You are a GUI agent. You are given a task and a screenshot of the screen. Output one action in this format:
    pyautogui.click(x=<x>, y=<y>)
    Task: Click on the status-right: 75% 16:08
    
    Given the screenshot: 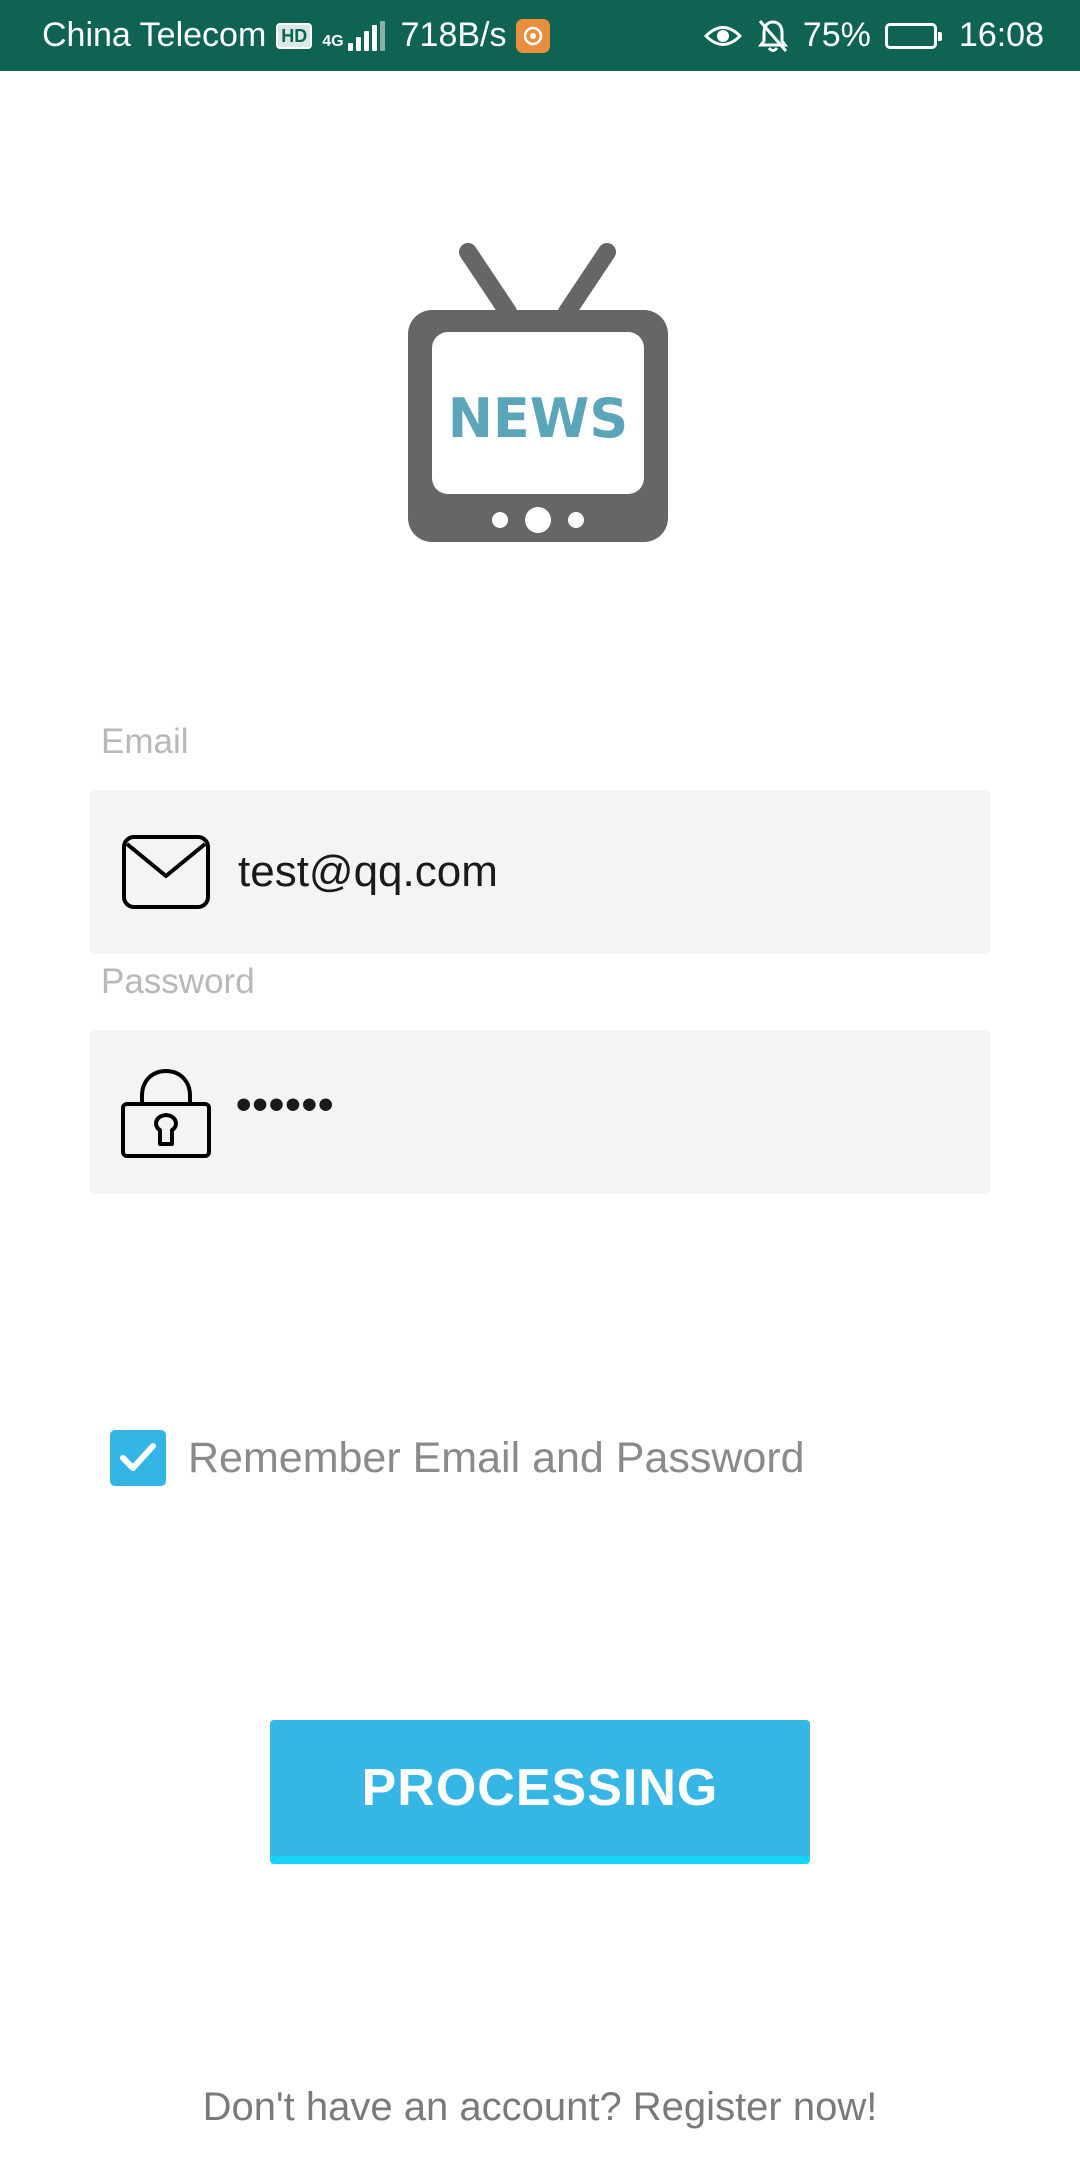 What is the action you would take?
    pyautogui.click(x=873, y=35)
    